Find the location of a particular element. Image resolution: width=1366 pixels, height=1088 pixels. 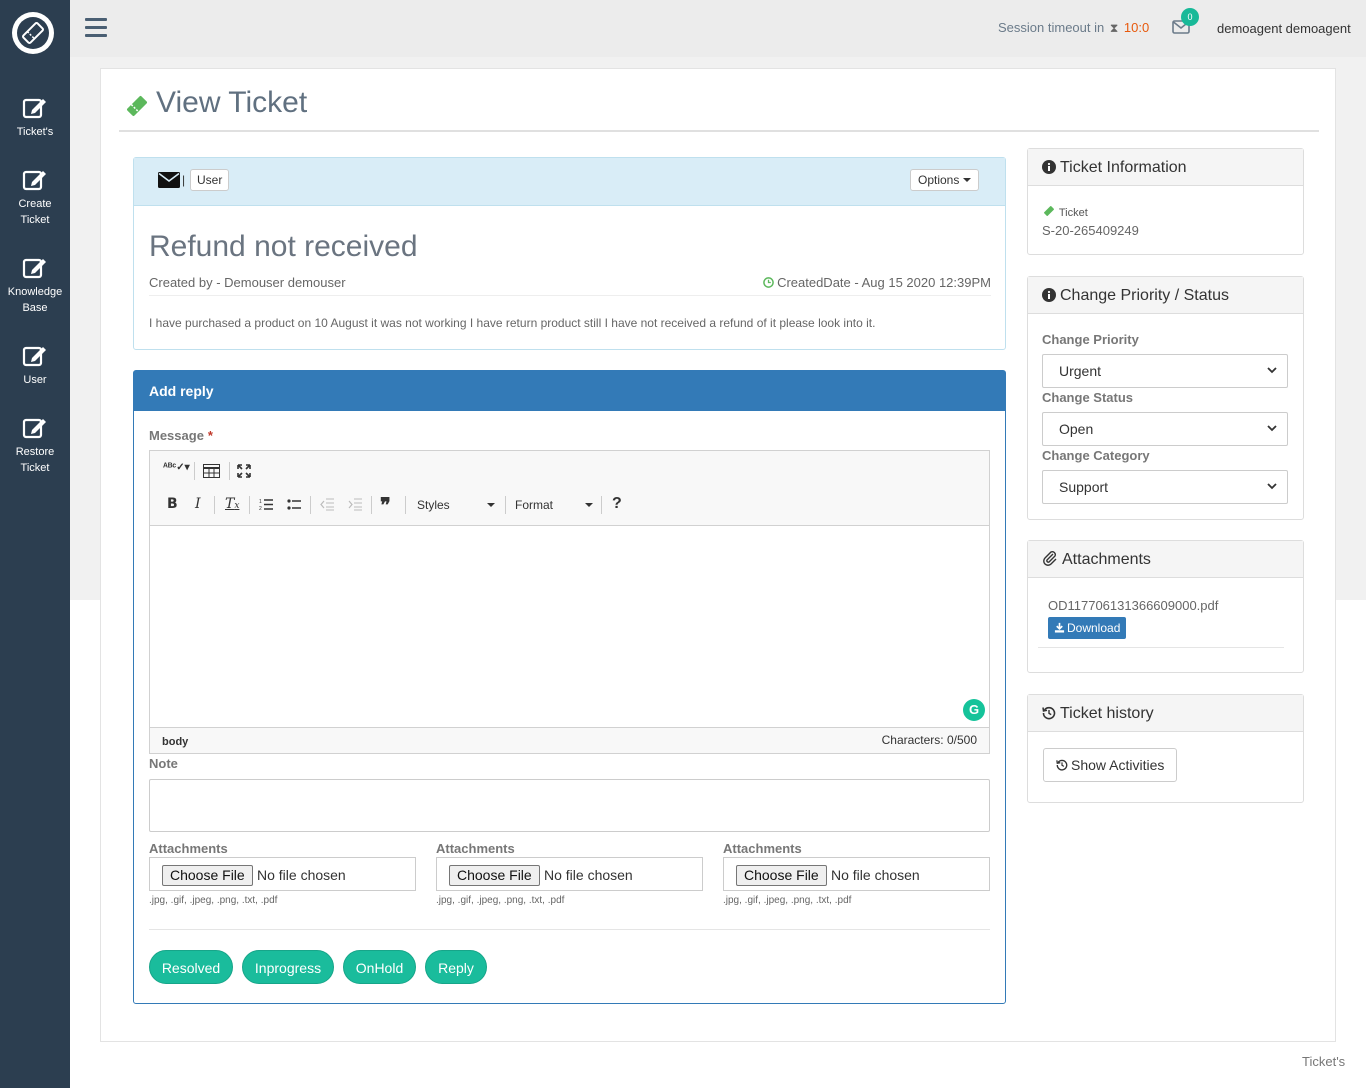

note-textarea is located at coordinates (569, 805).